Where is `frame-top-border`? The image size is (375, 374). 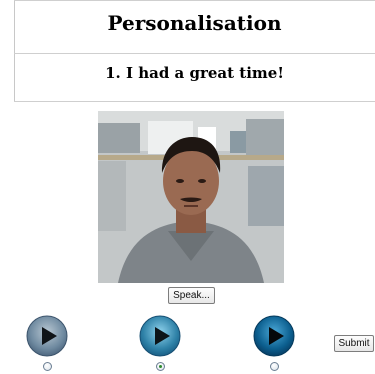
frame-top-border is located at coordinates (194, 0).